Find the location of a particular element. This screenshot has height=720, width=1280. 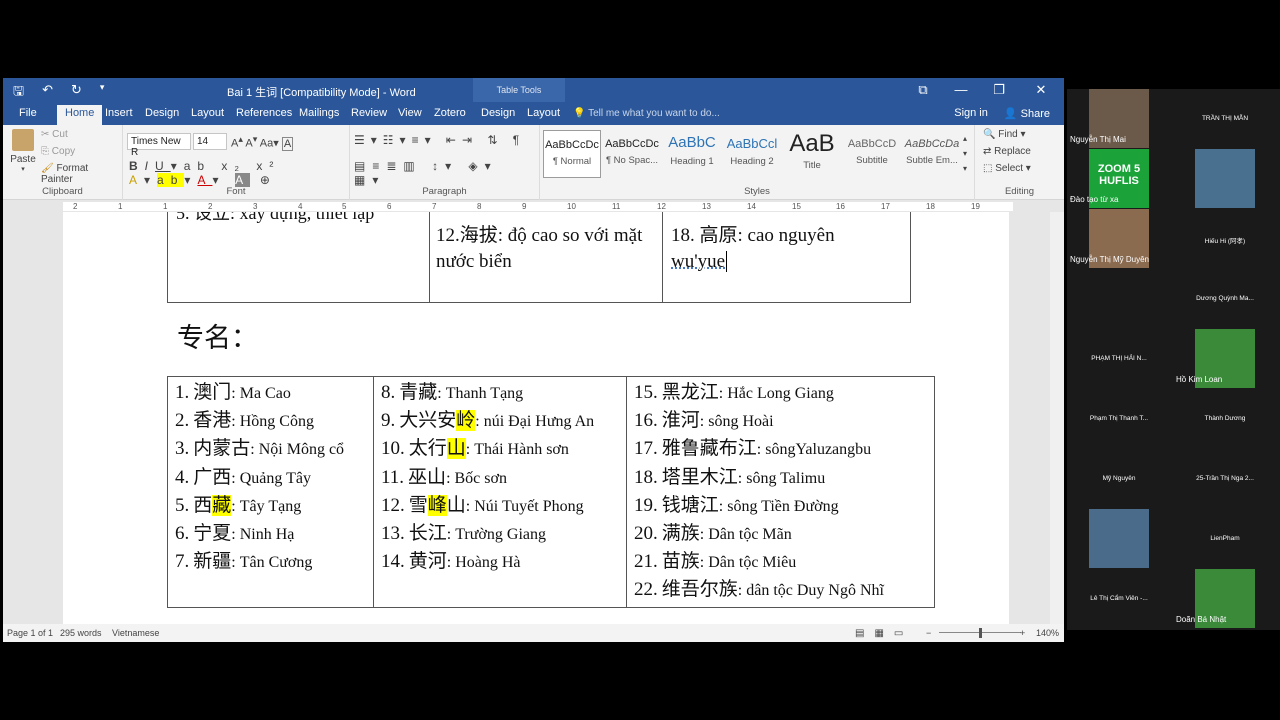

zoom-out-button: − is located at coordinates (928, 633).